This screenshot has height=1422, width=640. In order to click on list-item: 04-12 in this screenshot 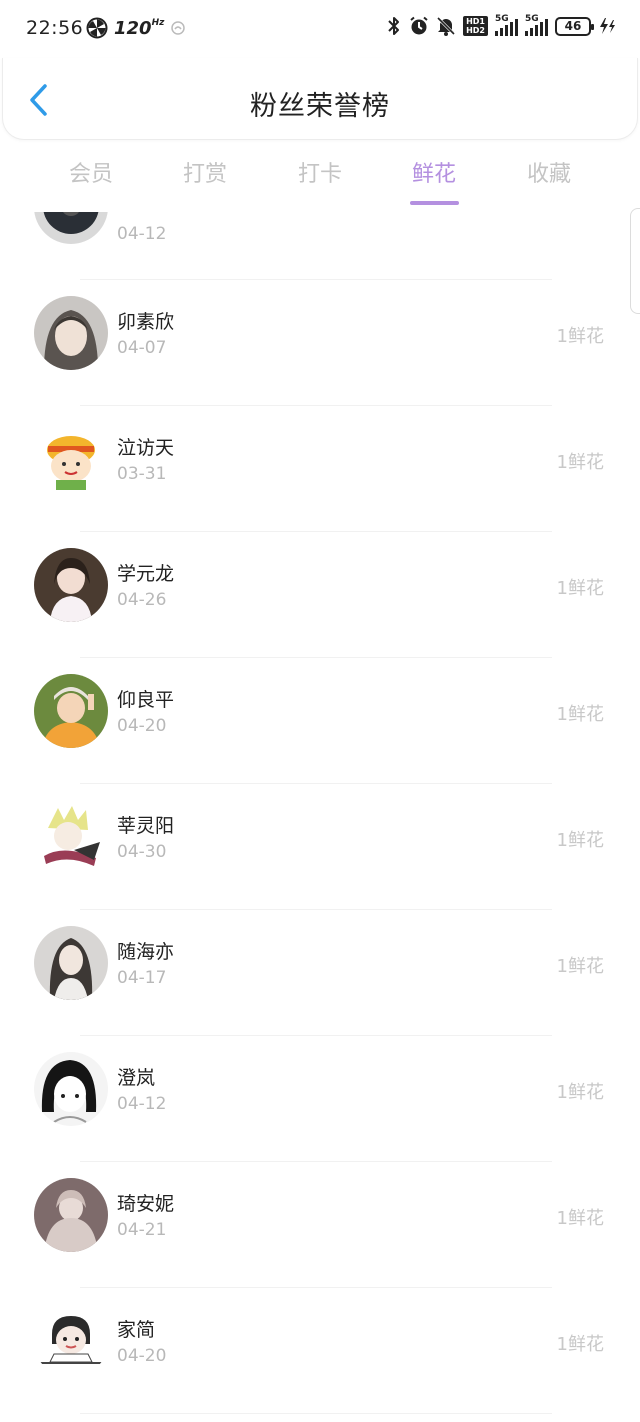, I will do `click(320, 246)`.